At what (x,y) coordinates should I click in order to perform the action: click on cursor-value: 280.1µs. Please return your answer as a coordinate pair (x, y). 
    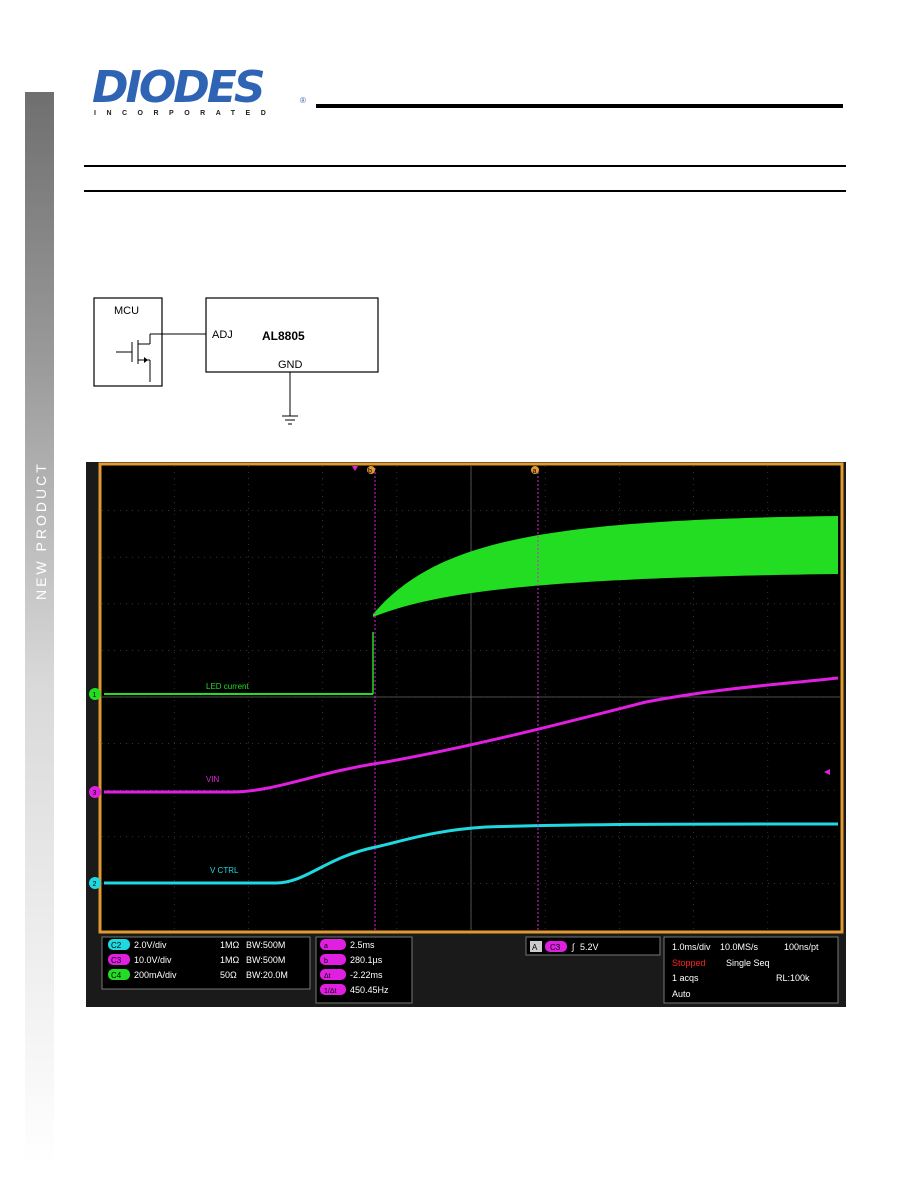
    Looking at the image, I should click on (366, 960).